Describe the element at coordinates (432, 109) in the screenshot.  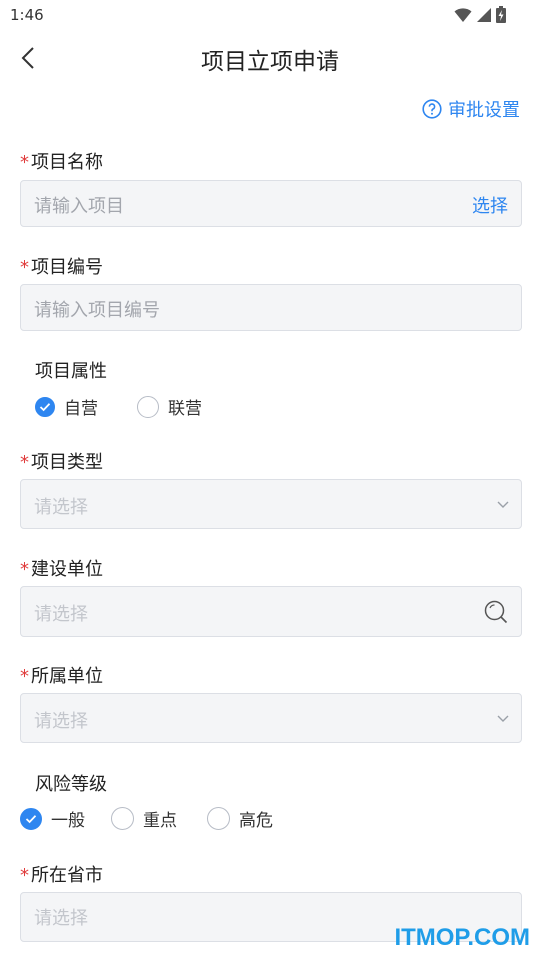
I see `help-circle-icon` at that location.